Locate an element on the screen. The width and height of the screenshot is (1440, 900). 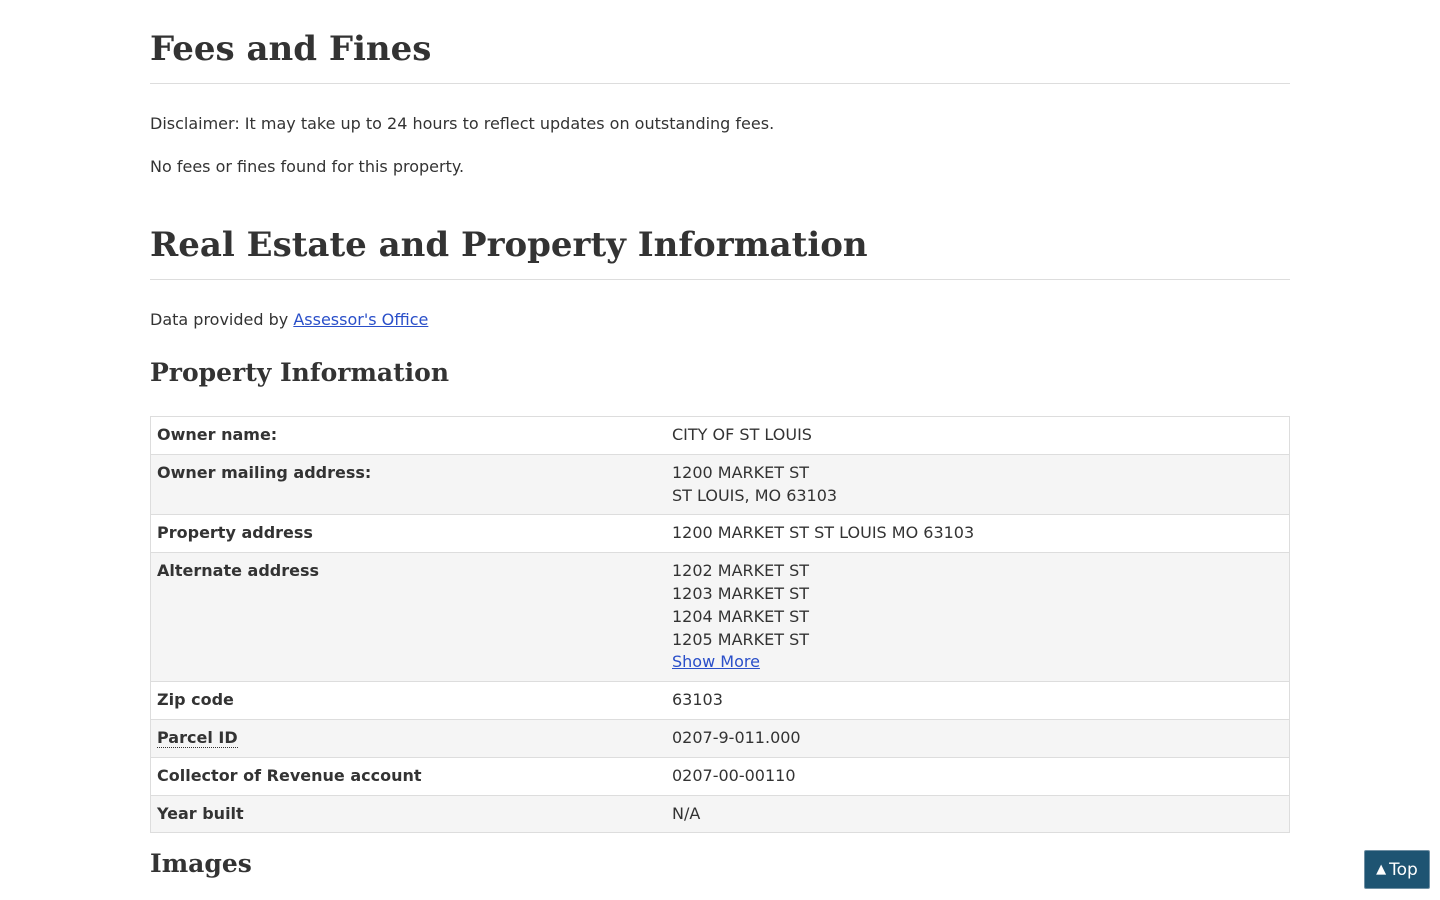
parcel-id-label-cell: Parcel ID is located at coordinates (408, 738).